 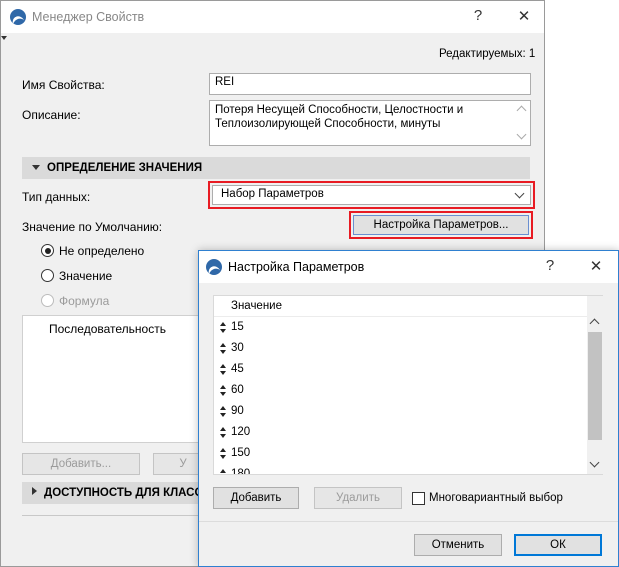 What do you see at coordinates (128, 493) in the screenshot?
I see `section-availability-label: ДОСТУПНОСТЬ ДЛЯ КЛАССО` at bounding box center [128, 493].